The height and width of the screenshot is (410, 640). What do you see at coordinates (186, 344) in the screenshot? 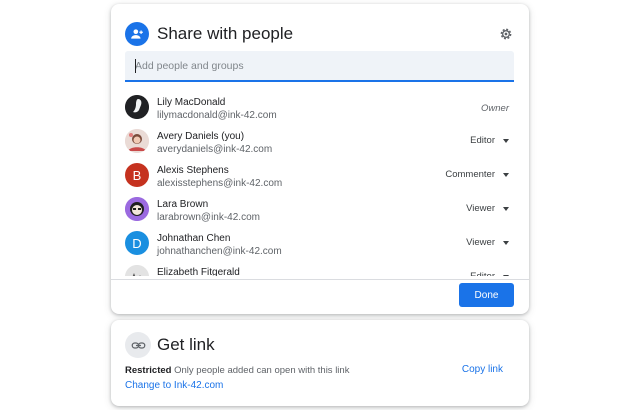
I see `get-link-title: Get link` at bounding box center [186, 344].